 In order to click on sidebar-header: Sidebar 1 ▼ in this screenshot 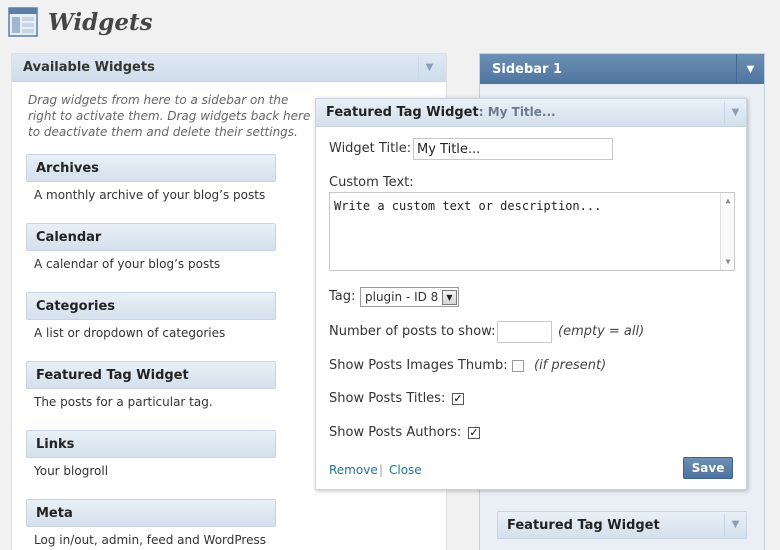, I will do `click(622, 69)`.